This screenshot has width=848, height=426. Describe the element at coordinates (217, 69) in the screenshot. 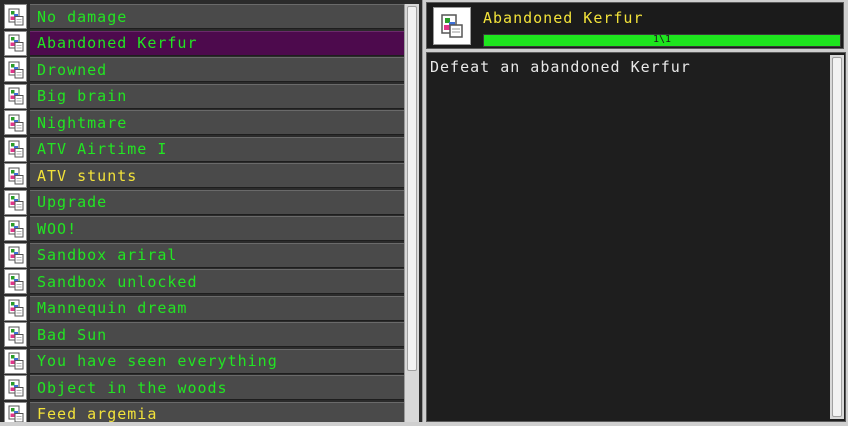

I see `achievement-row-label: Drowned` at that location.